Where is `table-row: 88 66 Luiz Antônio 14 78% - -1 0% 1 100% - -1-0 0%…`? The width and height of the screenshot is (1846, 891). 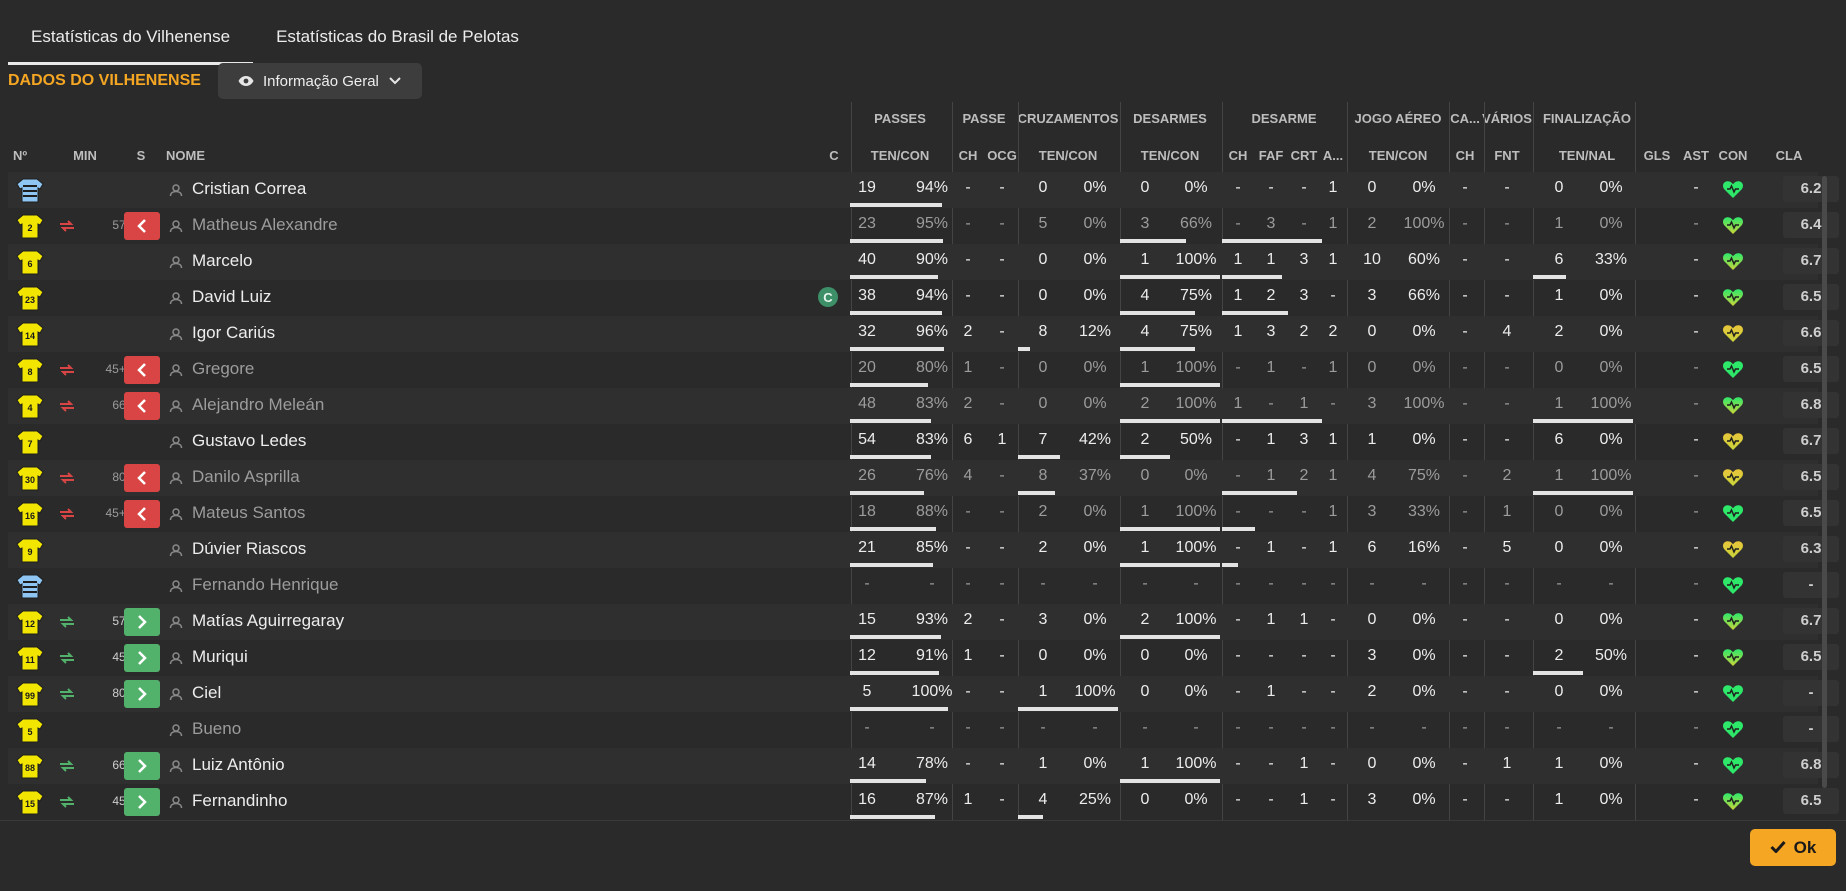 table-row: 88 66 Luiz Antônio 14 78% - -1 0% 1 100% - -1-0 0%… is located at coordinates (923, 766).